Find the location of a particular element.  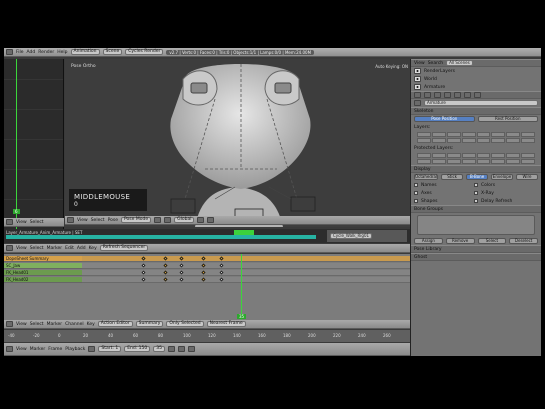

render-engine-select: Cycles Render is located at coordinates (144, 52).